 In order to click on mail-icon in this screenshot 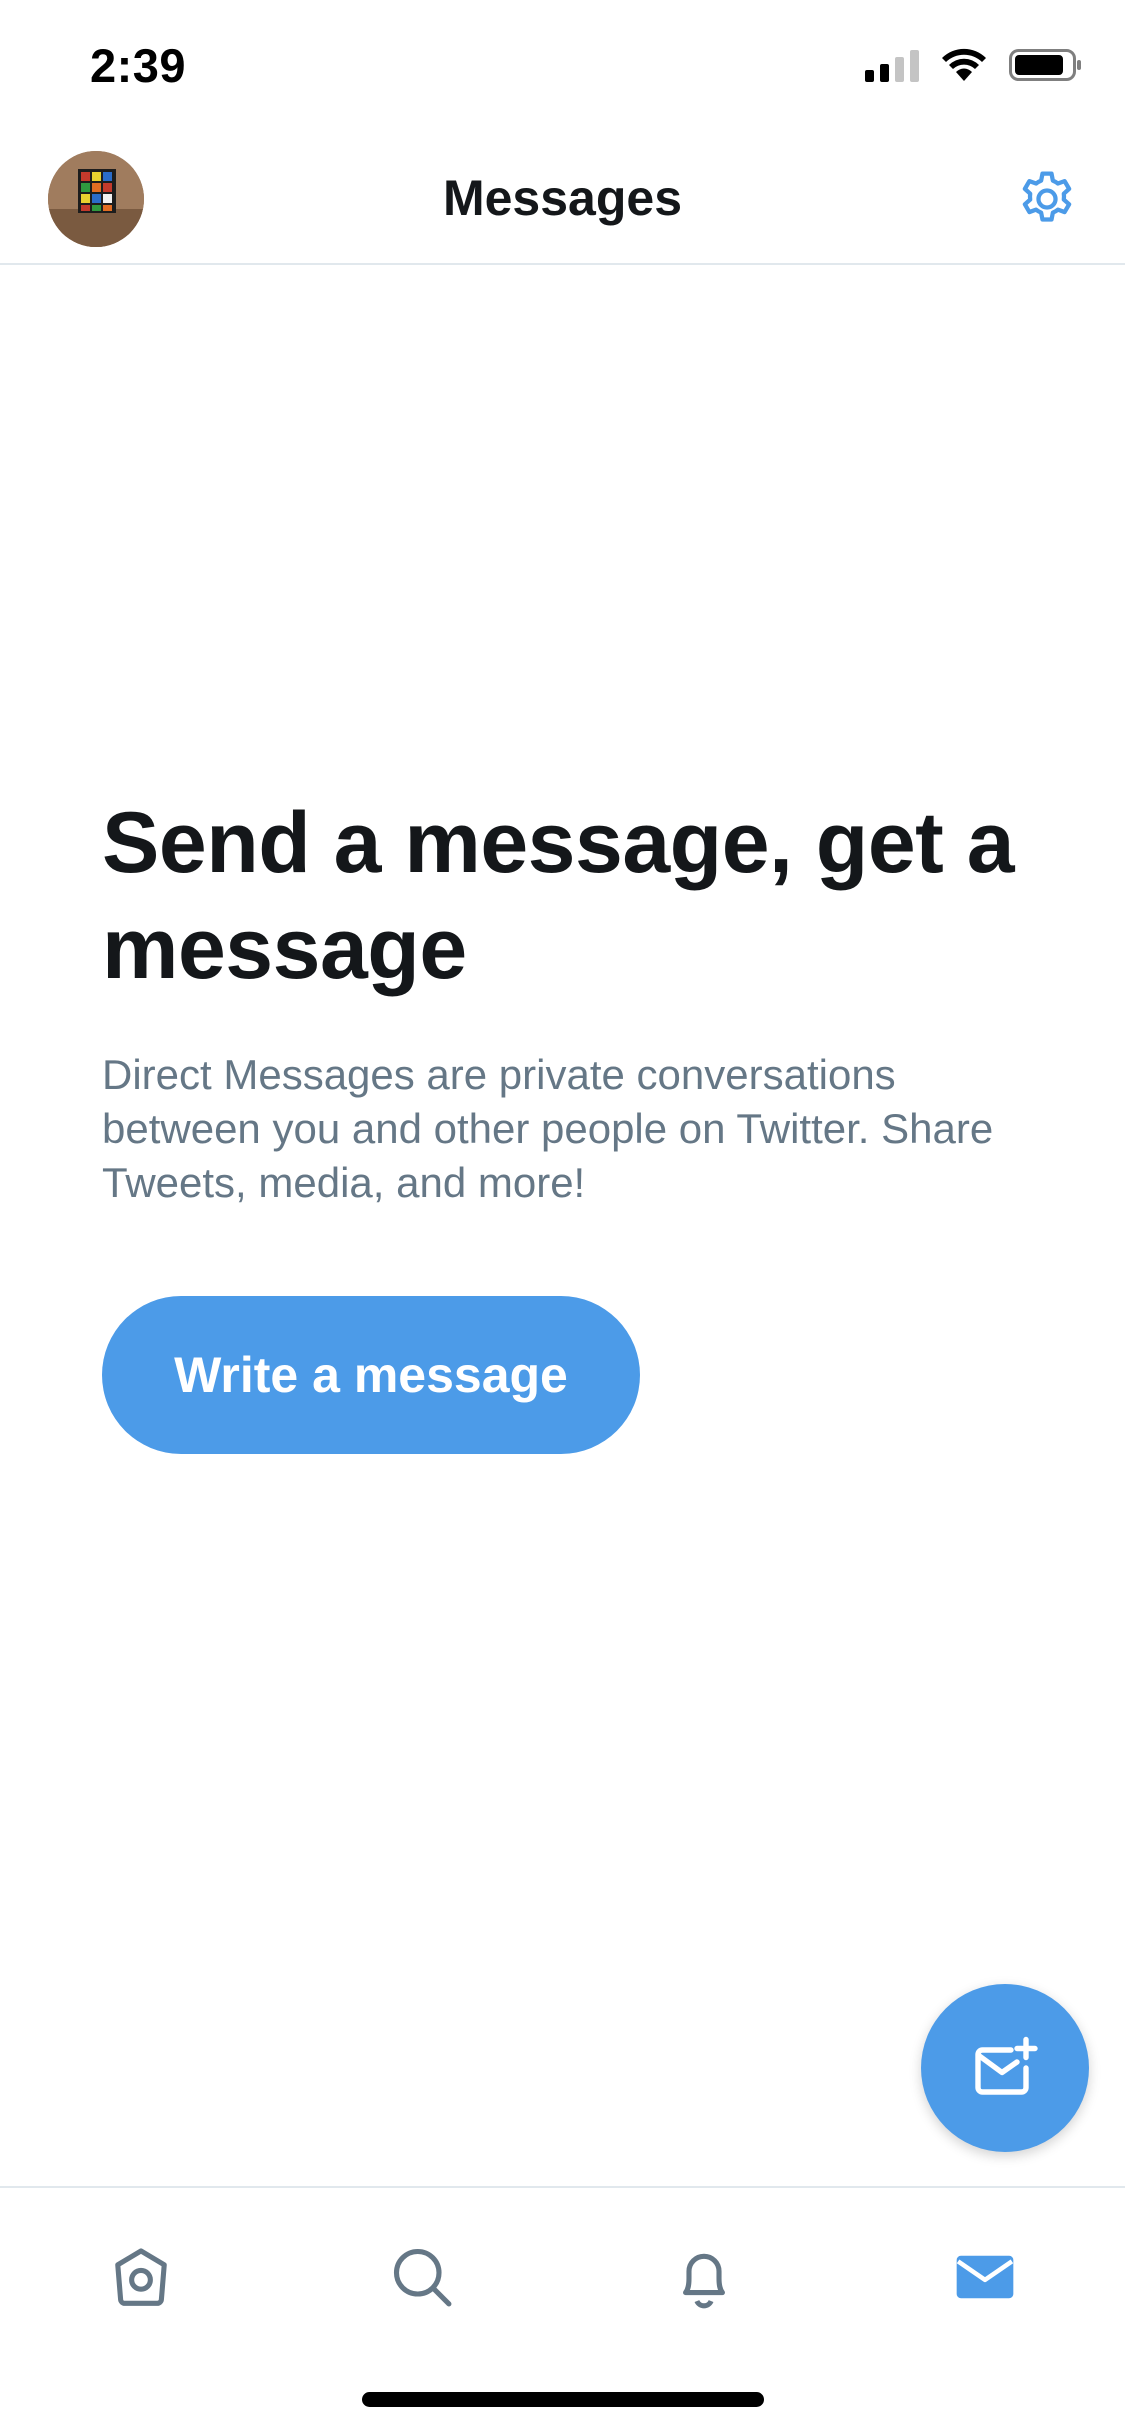, I will do `click(985, 2277)`.